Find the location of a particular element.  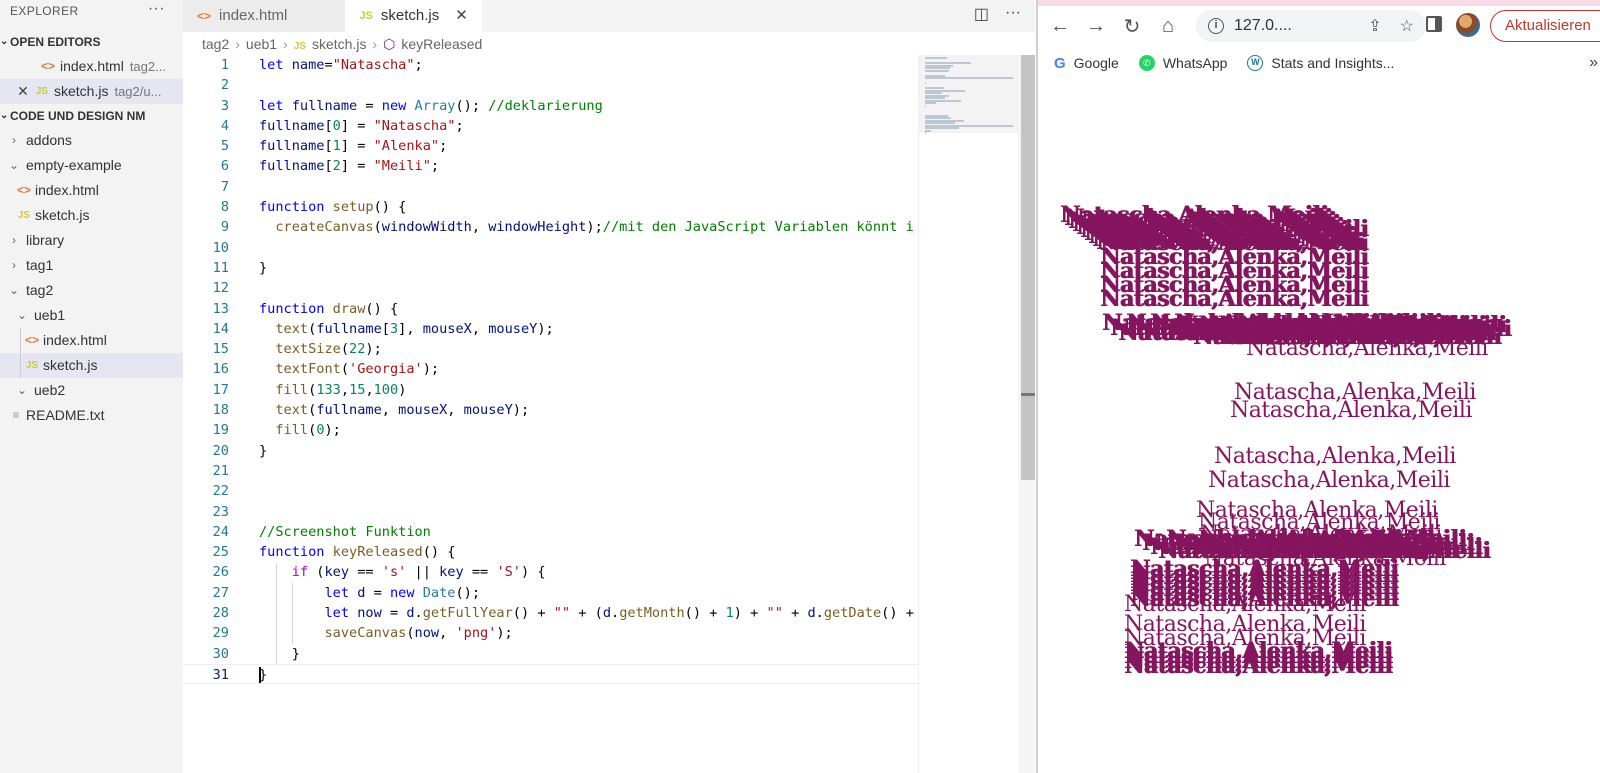

tree-file-sketch-js: JS sketch.js is located at coordinates (91, 215).